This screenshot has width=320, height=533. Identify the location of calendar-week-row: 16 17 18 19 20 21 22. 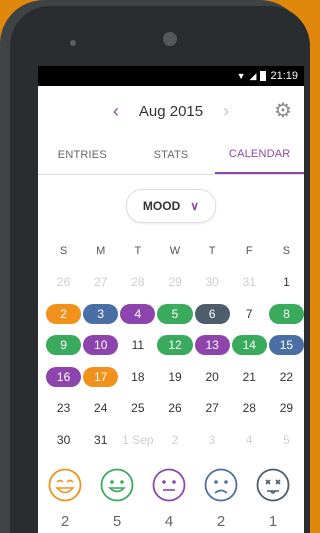
(171, 377).